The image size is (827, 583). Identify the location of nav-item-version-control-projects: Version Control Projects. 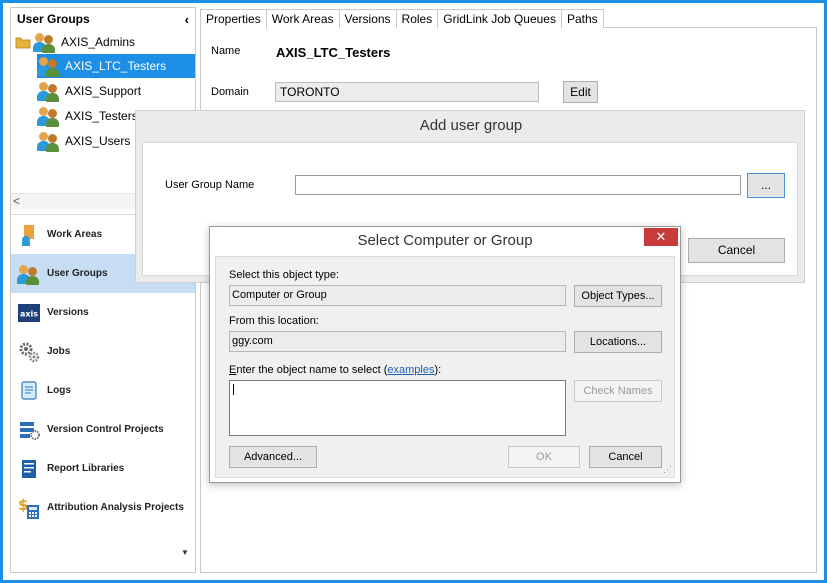
(103, 429).